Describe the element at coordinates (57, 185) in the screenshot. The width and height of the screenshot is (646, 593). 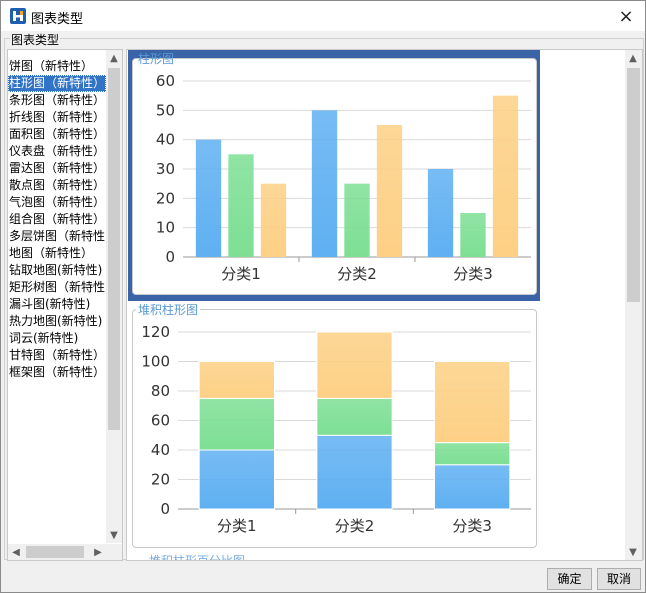
I see `chart-type-item: 散点图（新特性）` at that location.